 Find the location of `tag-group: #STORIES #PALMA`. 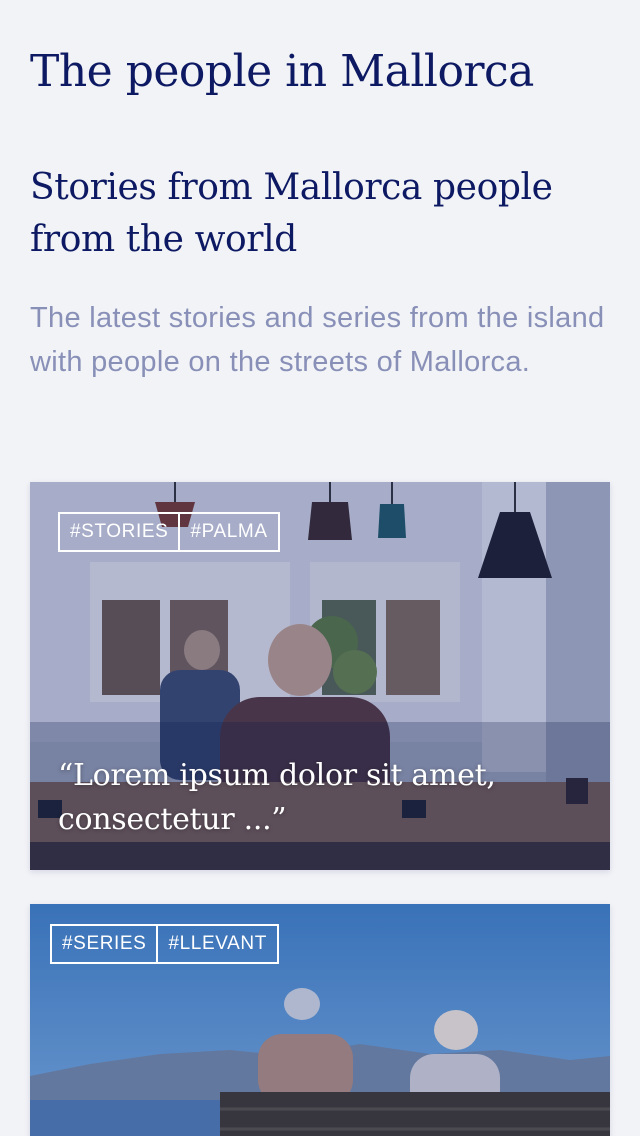

tag-group: #STORIES #PALMA is located at coordinates (169, 532).